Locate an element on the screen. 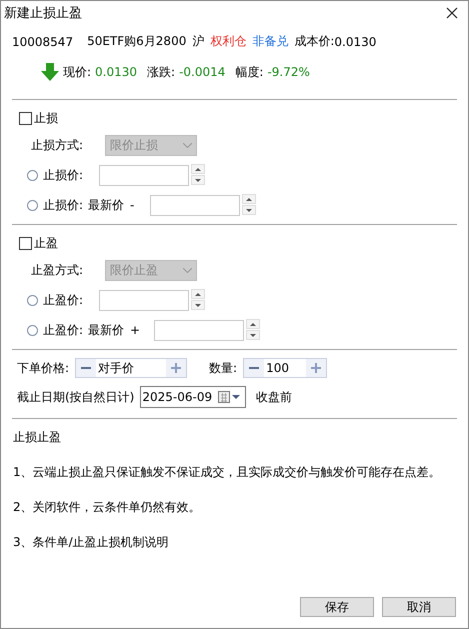 The image size is (469, 629). calendar-dropdown-icon is located at coordinates (230, 397).